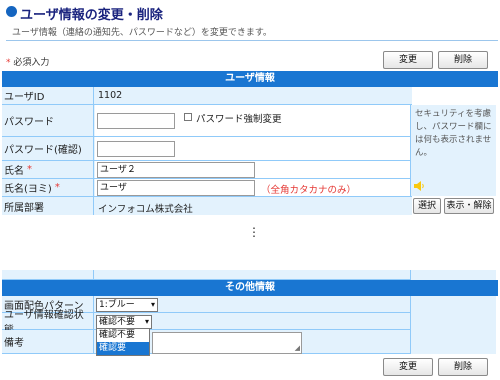  I want to click on force-change-label: パスワード強制変更, so click(239, 119).